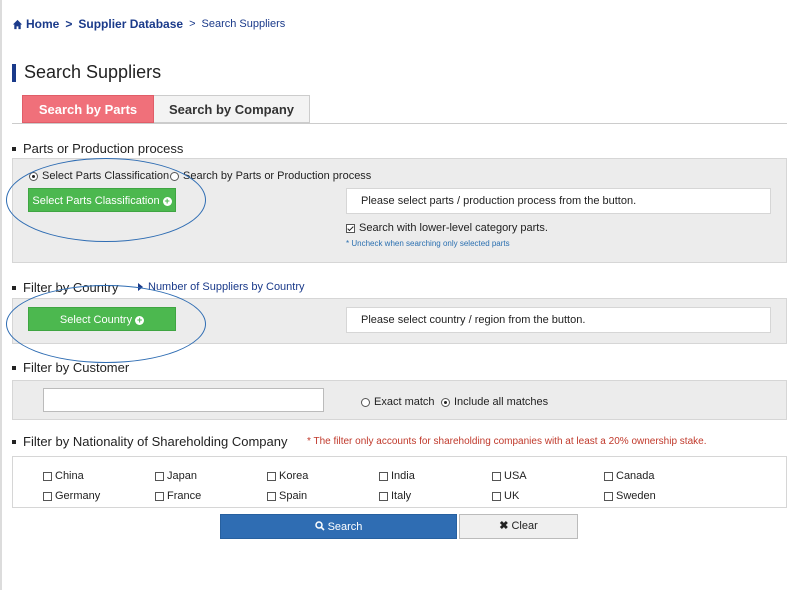 The image size is (800, 590). What do you see at coordinates (96, 320) in the screenshot?
I see `select-country-button-label: Select Country` at bounding box center [96, 320].